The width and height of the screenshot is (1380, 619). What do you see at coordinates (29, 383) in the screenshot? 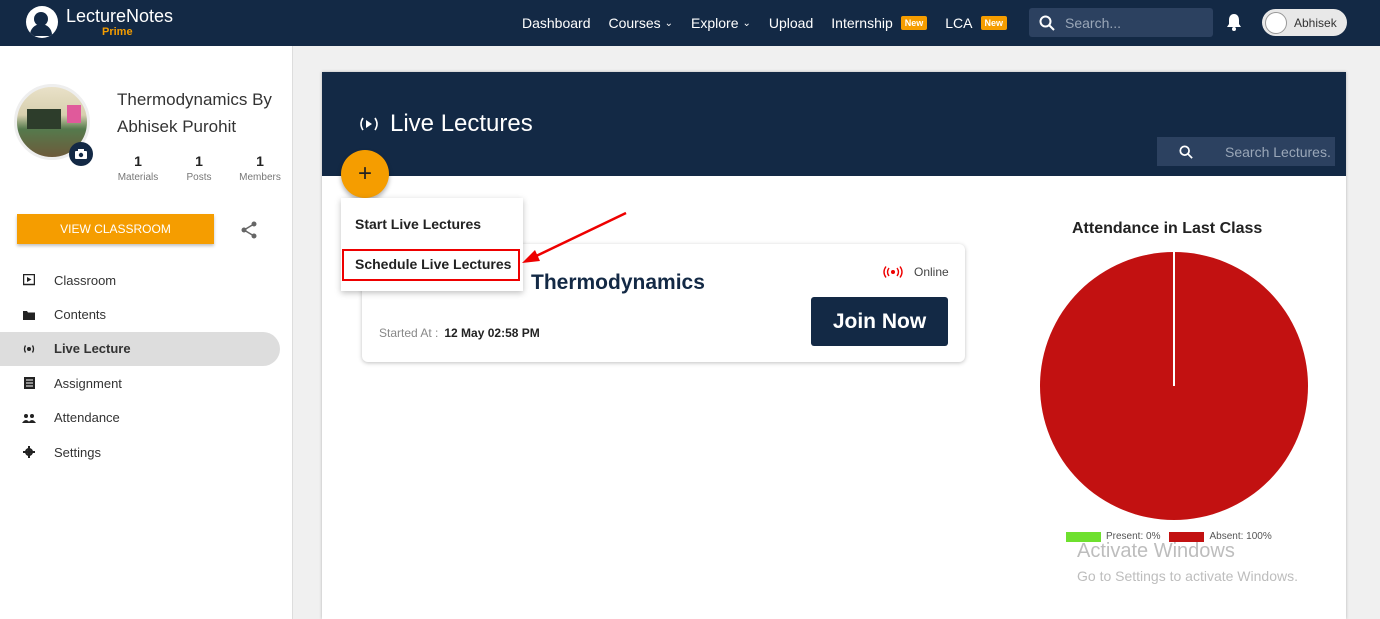
I see `assignment-icon` at bounding box center [29, 383].